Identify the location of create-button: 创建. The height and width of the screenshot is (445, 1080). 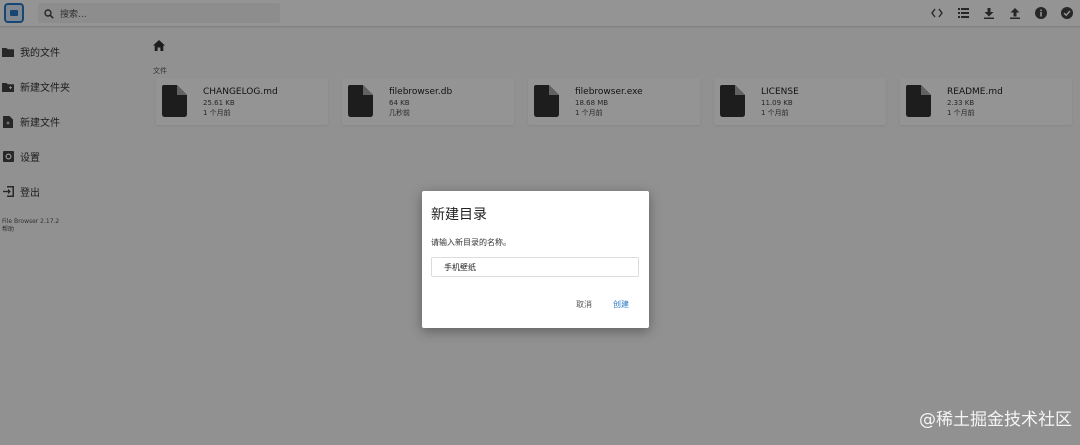
(621, 304).